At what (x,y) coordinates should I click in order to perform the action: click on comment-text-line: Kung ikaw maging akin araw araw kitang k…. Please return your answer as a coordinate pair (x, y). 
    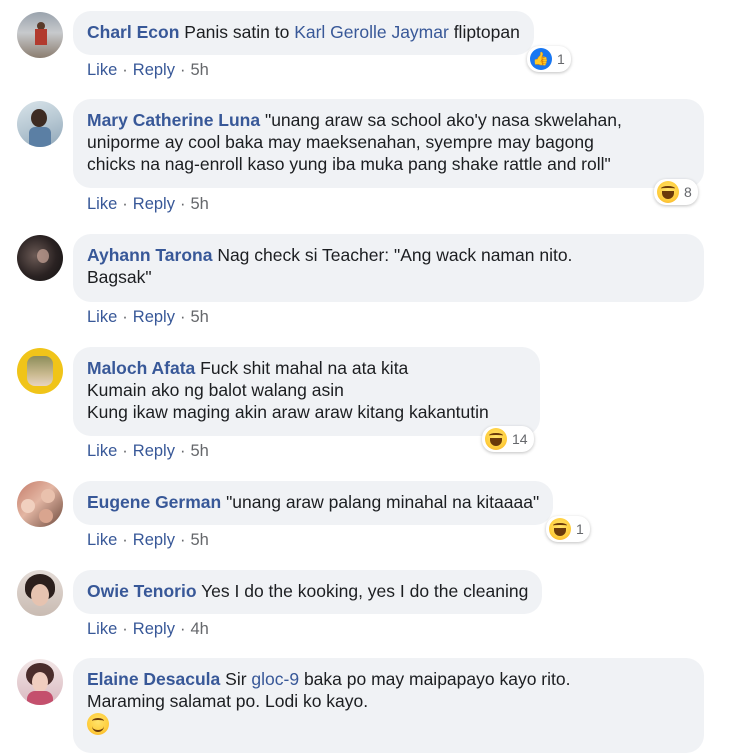
    Looking at the image, I should click on (288, 412).